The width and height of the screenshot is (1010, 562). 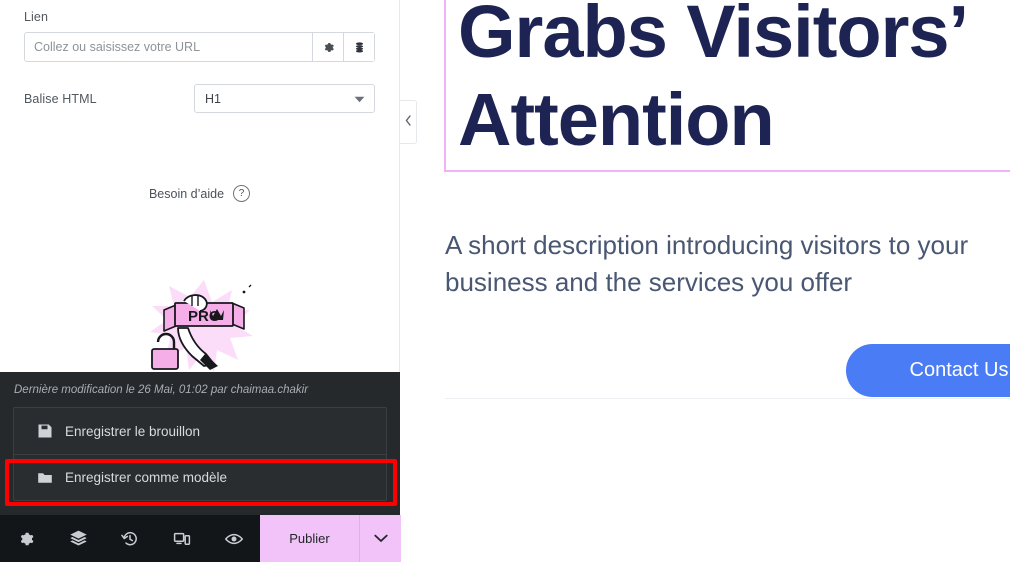 What do you see at coordinates (380, 538) in the screenshot?
I see `publish-dropdown-chevron-down-icon` at bounding box center [380, 538].